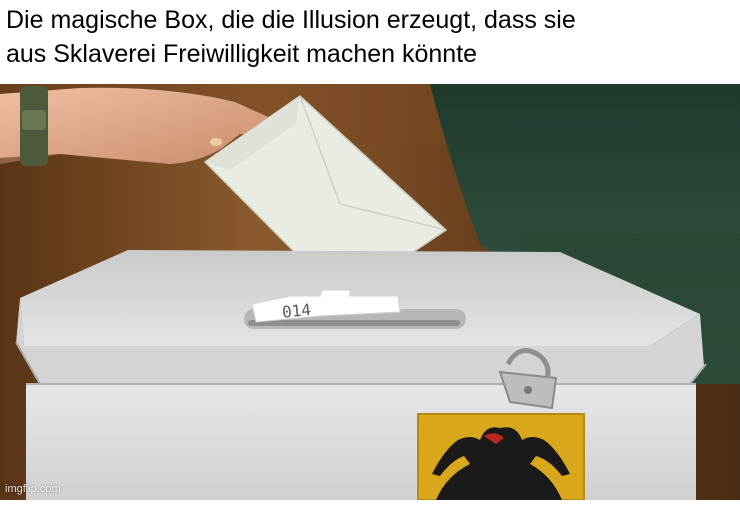 The image size is (740, 505). What do you see at coordinates (501, 457) in the screenshot?
I see `german-eagle-emblem` at bounding box center [501, 457].